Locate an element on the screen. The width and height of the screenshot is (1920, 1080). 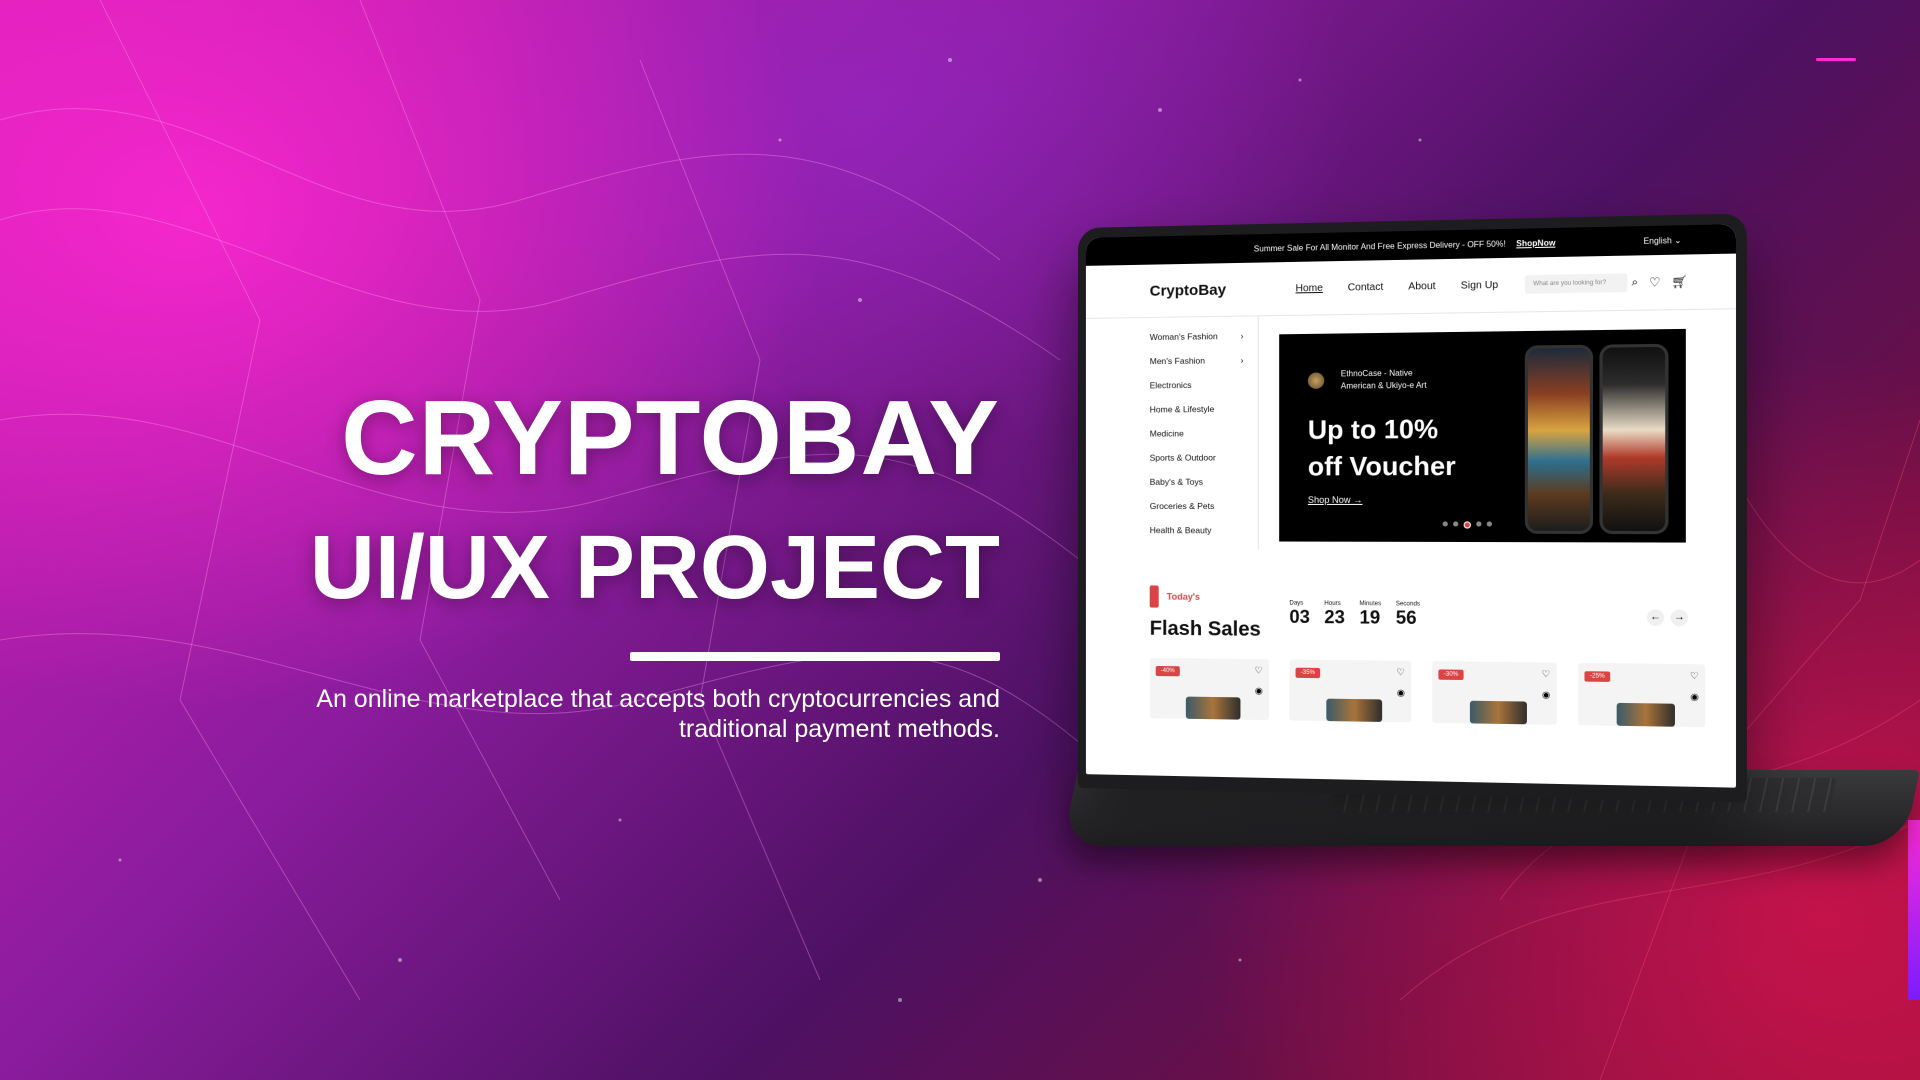
brand-logo-icon is located at coordinates (1316, 380).